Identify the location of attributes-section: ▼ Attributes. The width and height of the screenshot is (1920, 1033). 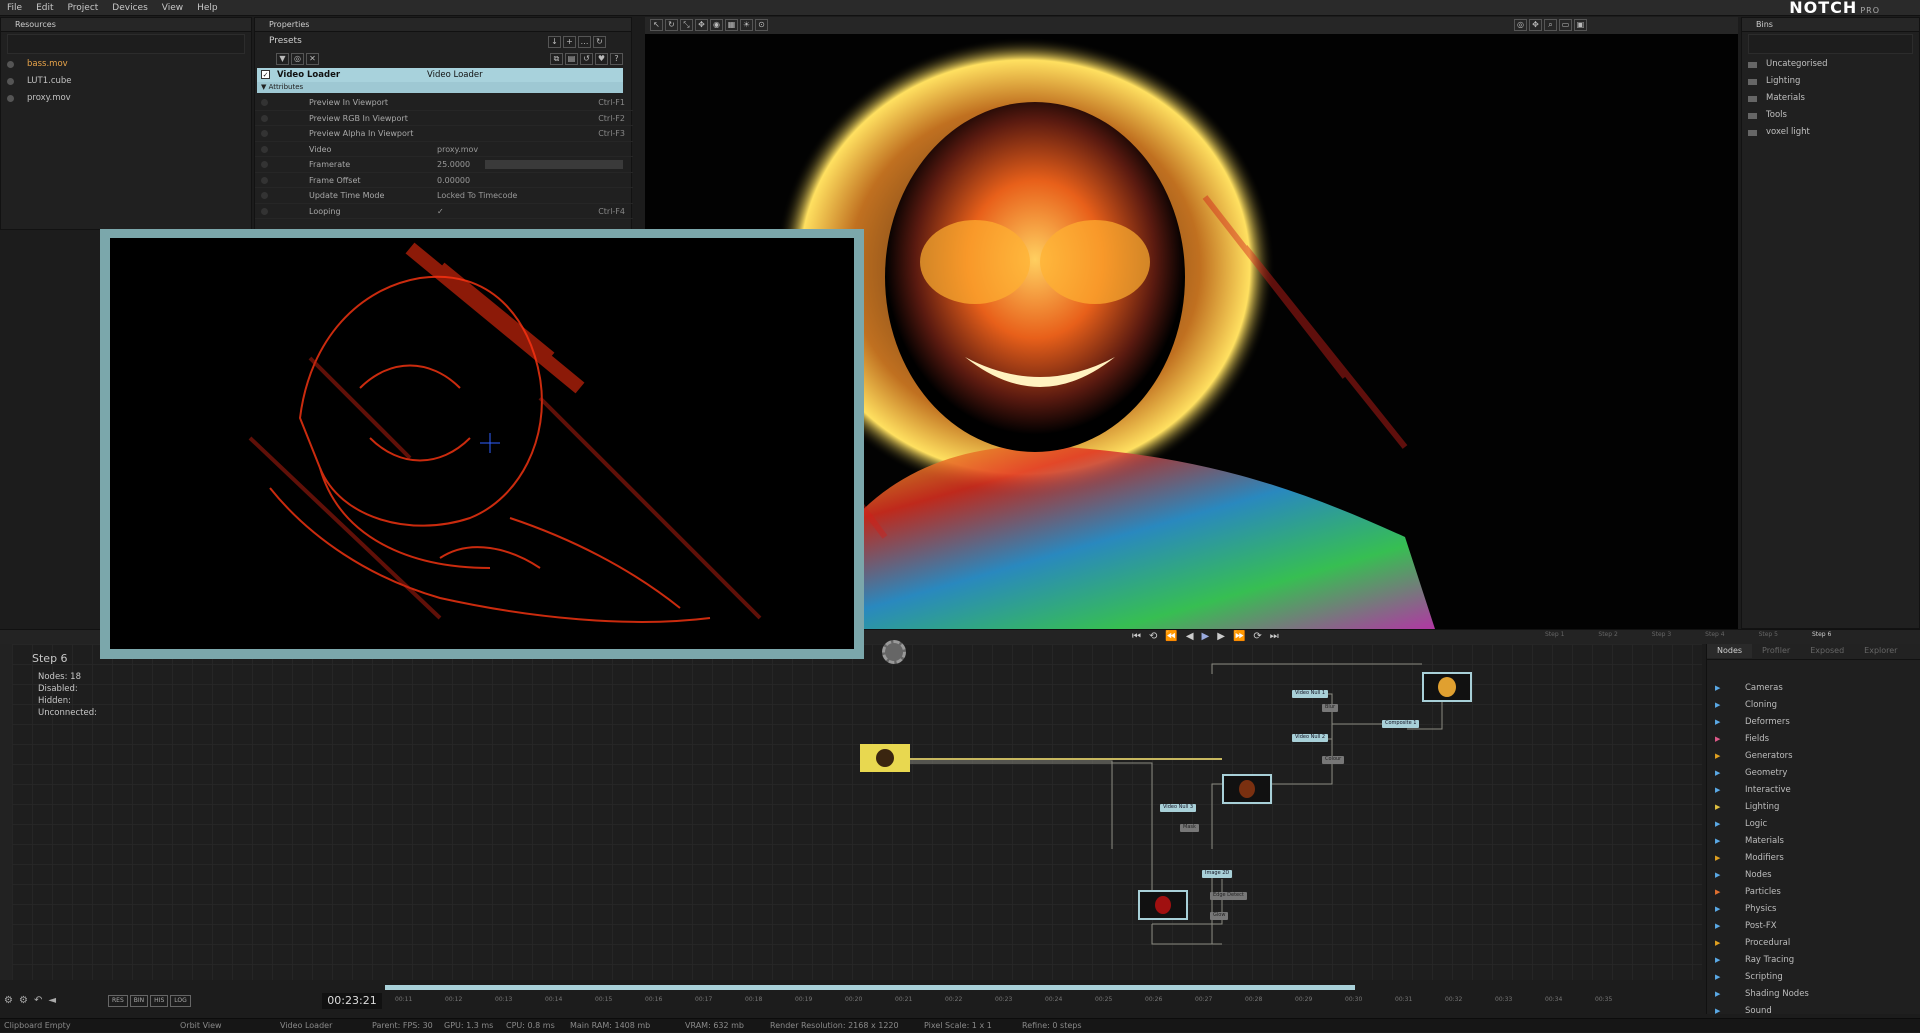
(440, 87).